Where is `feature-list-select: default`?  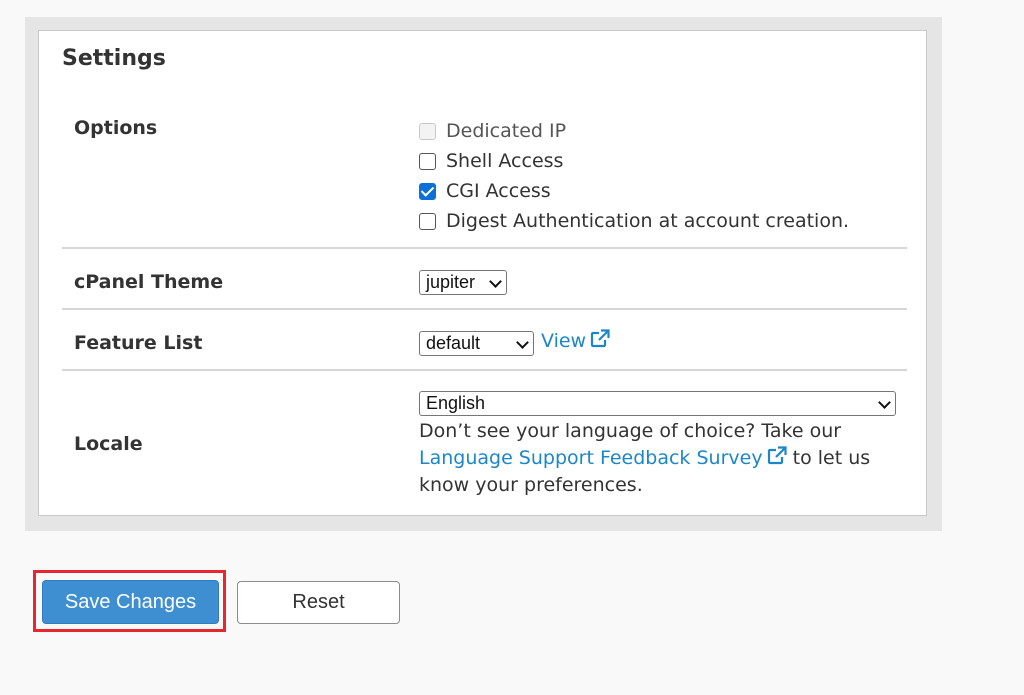 feature-list-select: default is located at coordinates (476, 343).